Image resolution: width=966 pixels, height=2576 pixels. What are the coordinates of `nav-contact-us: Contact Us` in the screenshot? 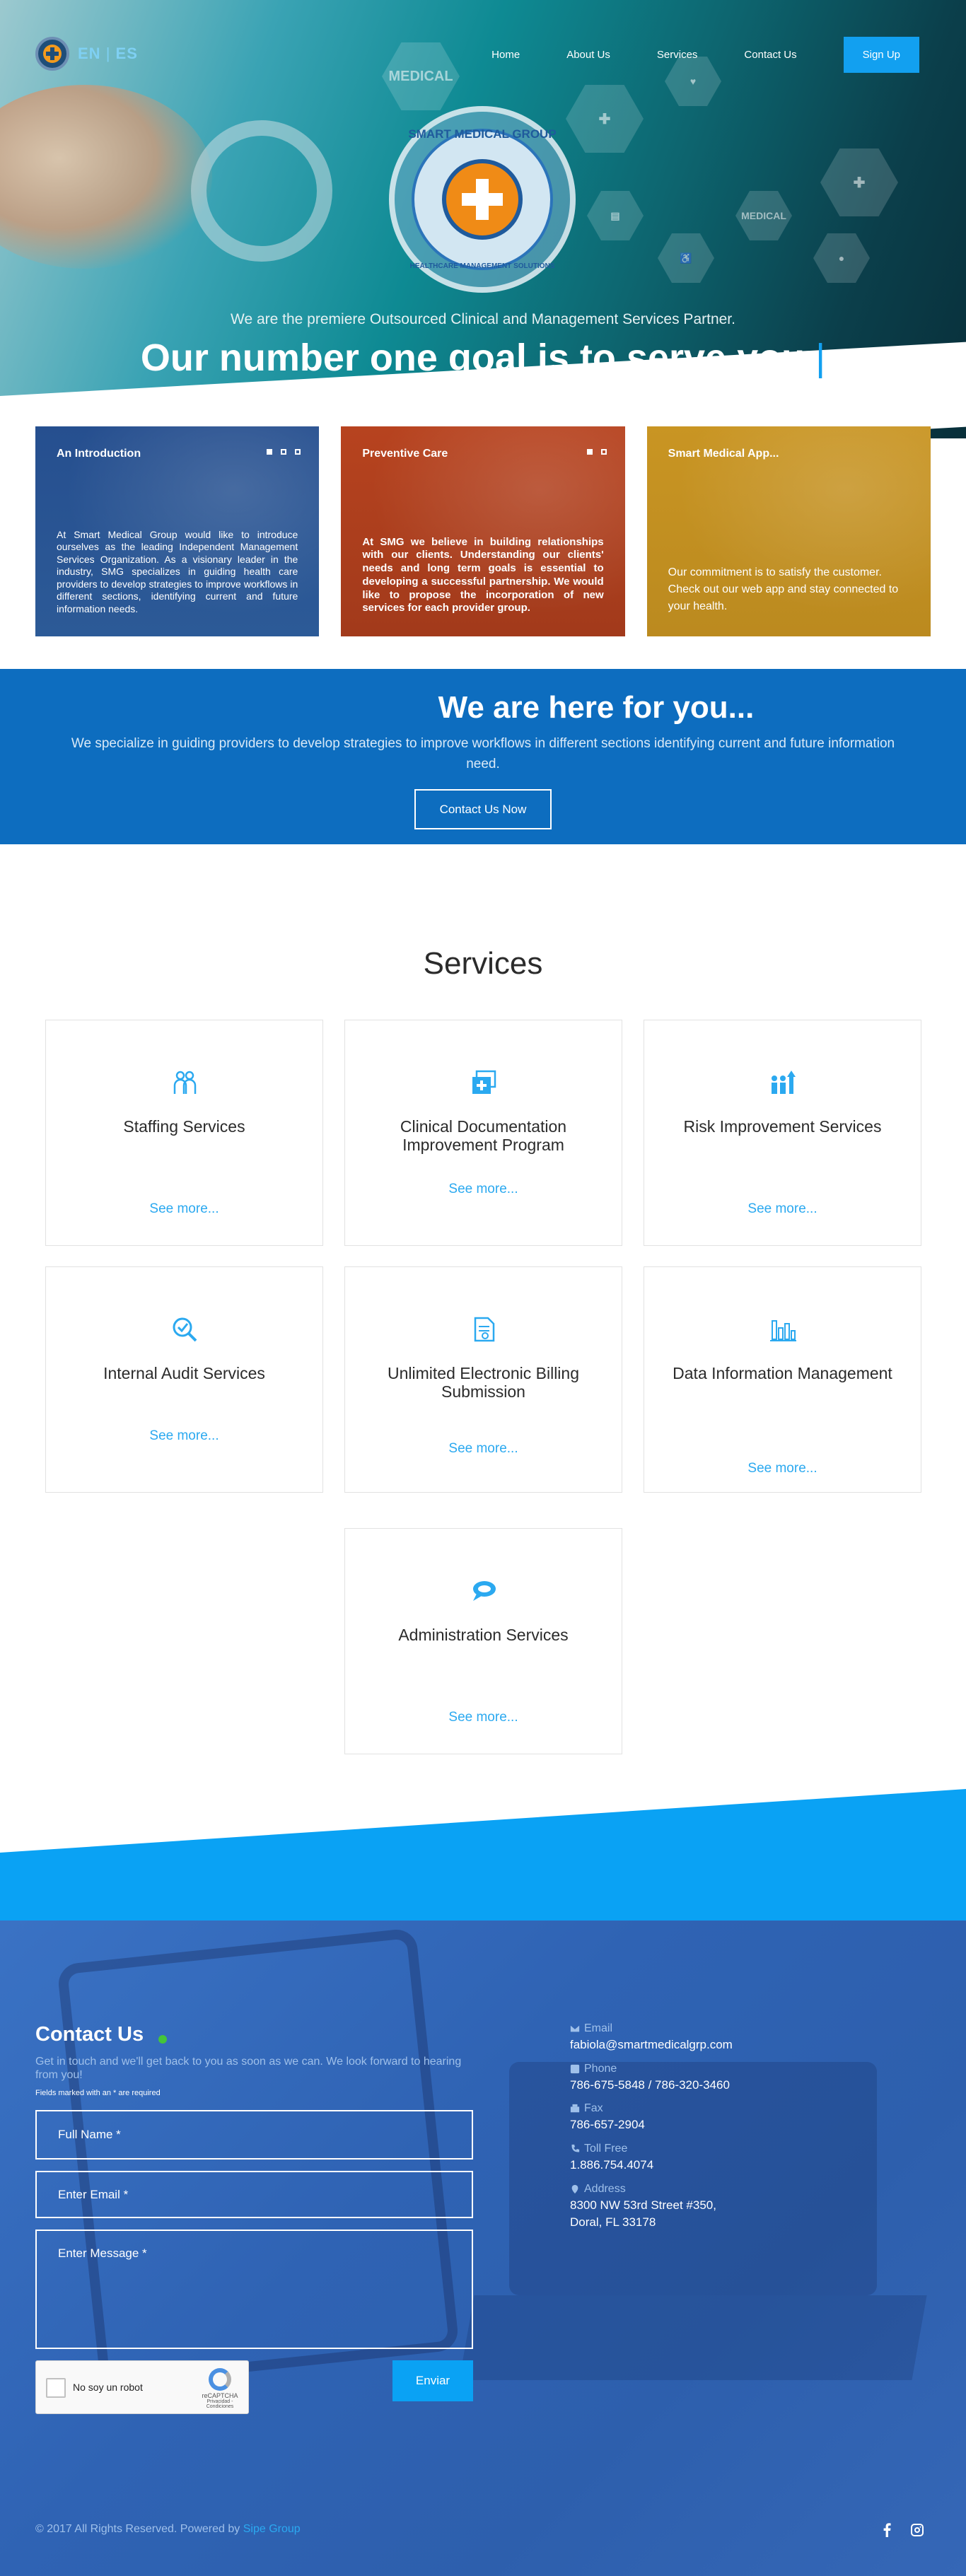 It's located at (770, 55).